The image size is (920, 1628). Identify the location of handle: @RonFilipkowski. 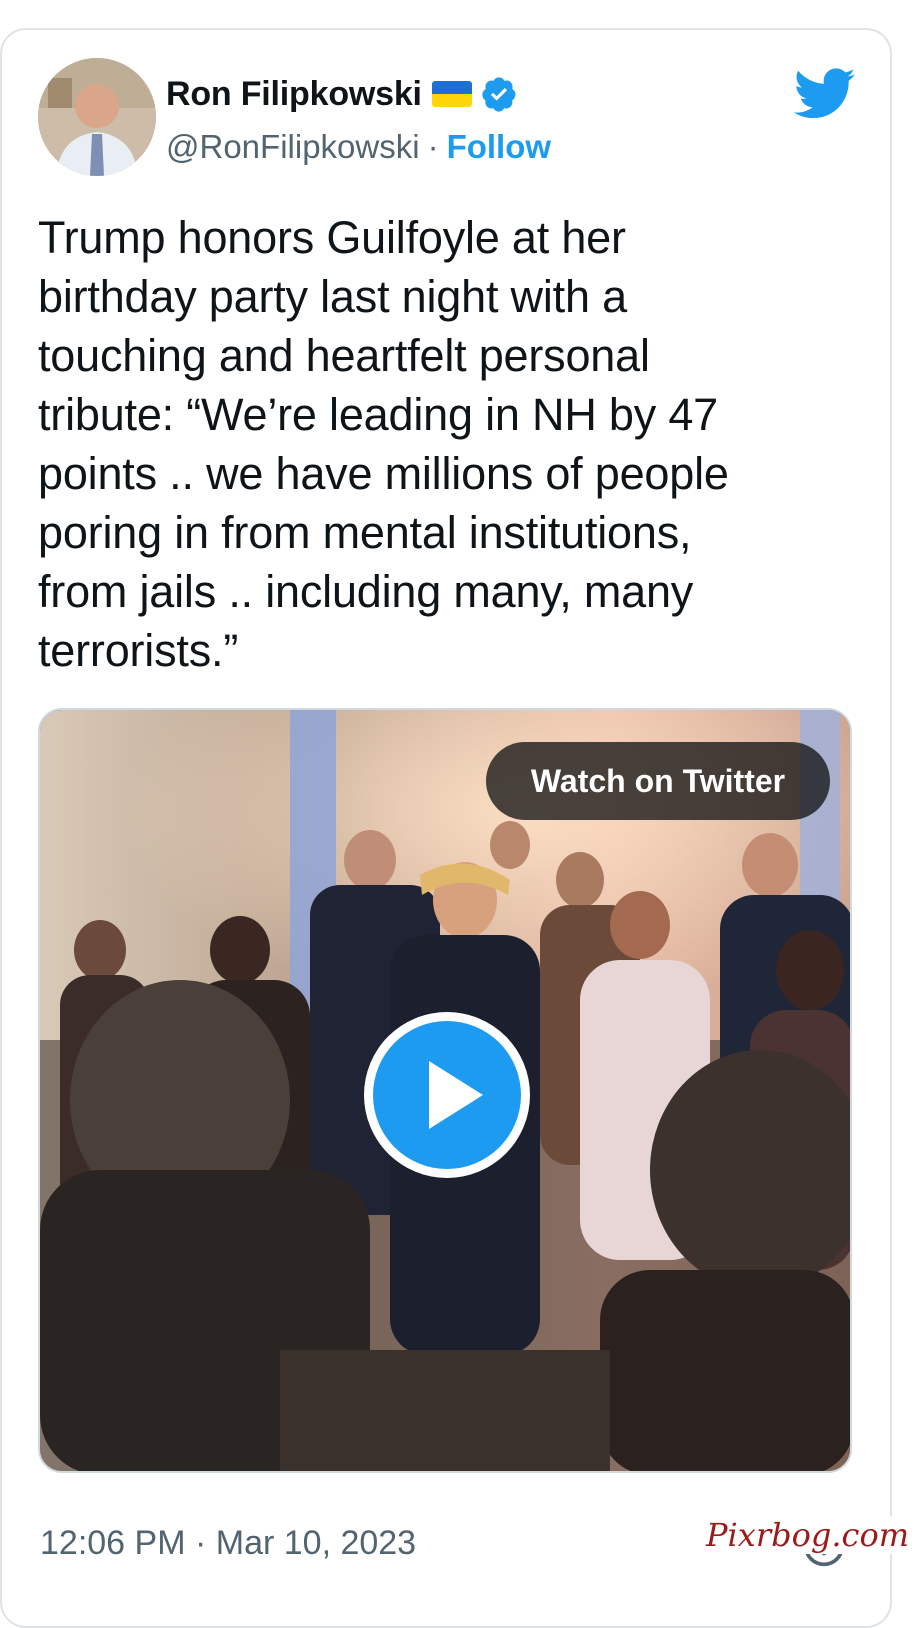
(293, 147).